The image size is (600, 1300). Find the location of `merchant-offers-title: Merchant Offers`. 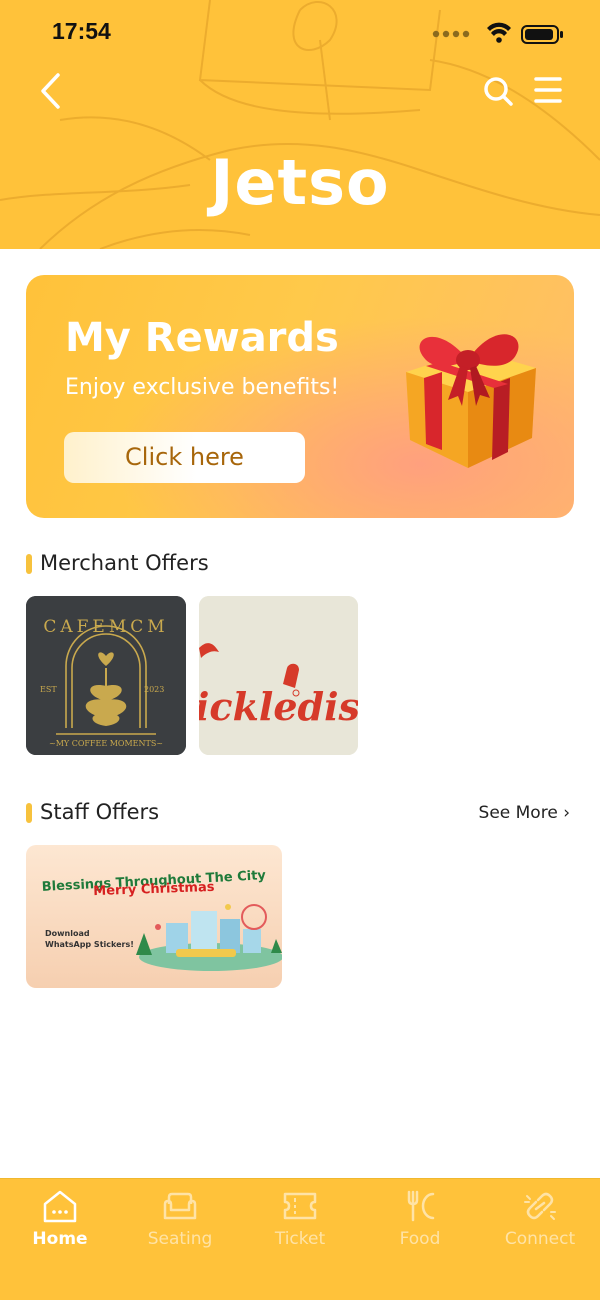

merchant-offers-title: Merchant Offers is located at coordinates (124, 563).